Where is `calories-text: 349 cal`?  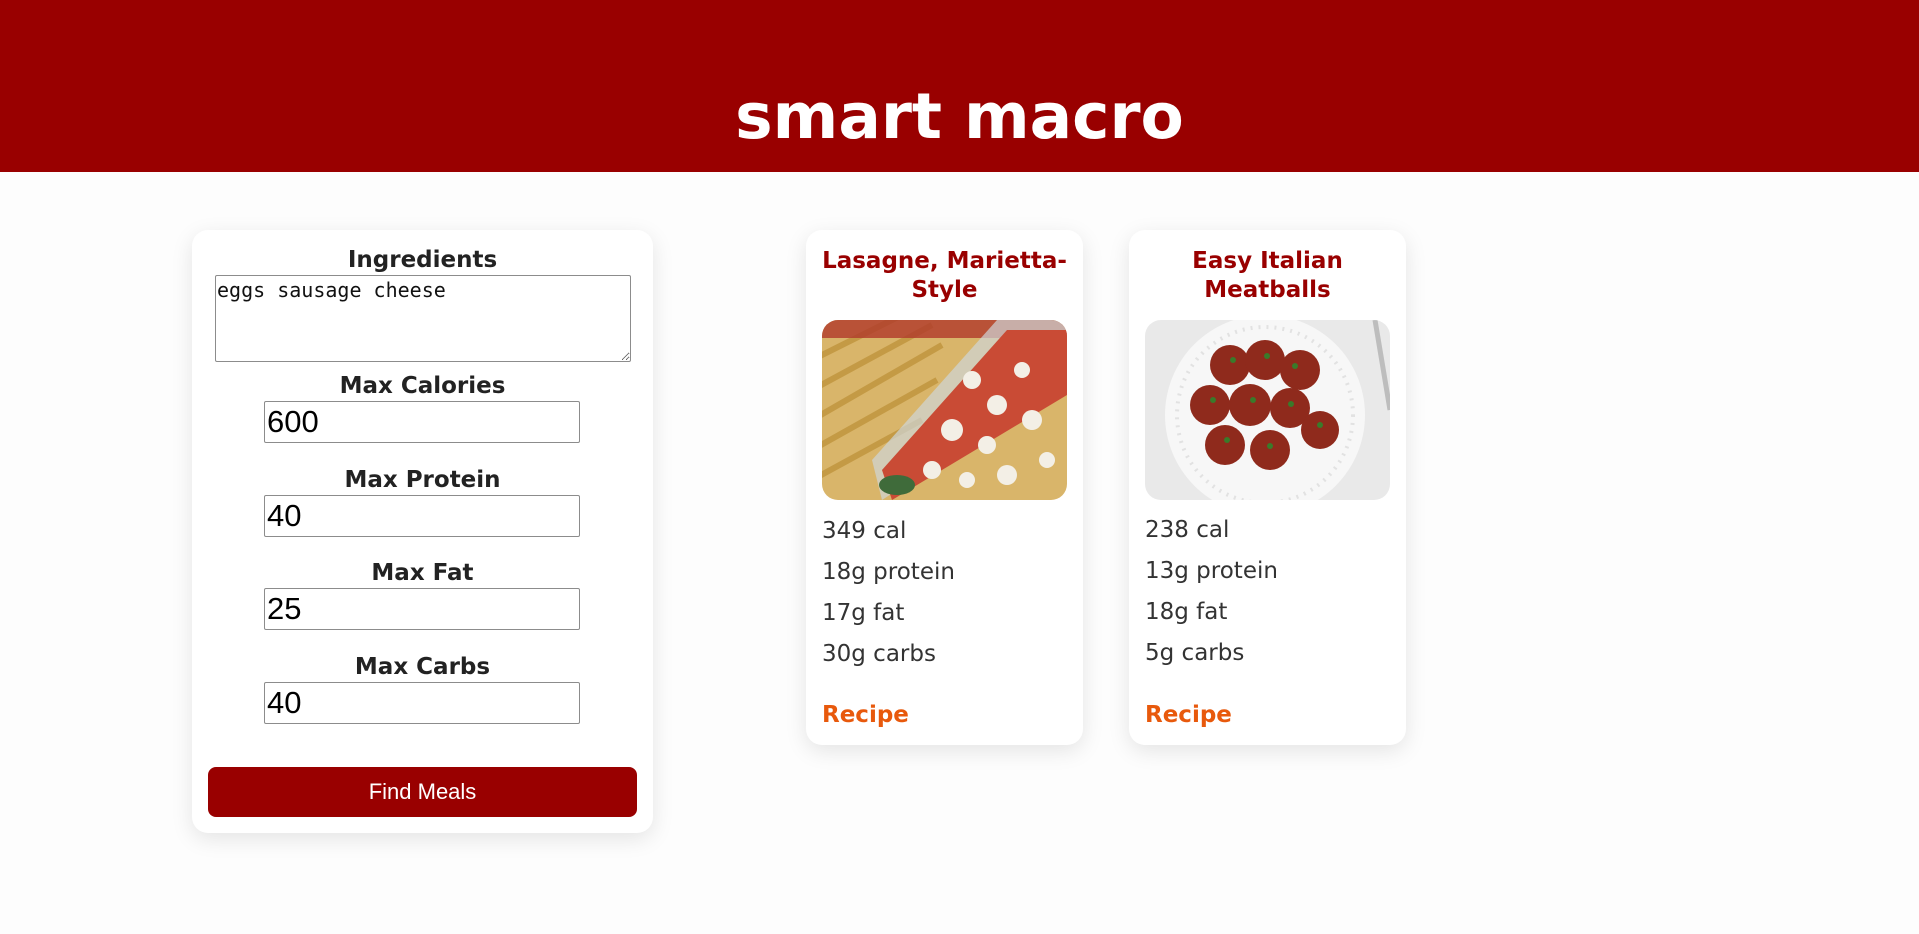 calories-text: 349 cal is located at coordinates (864, 531).